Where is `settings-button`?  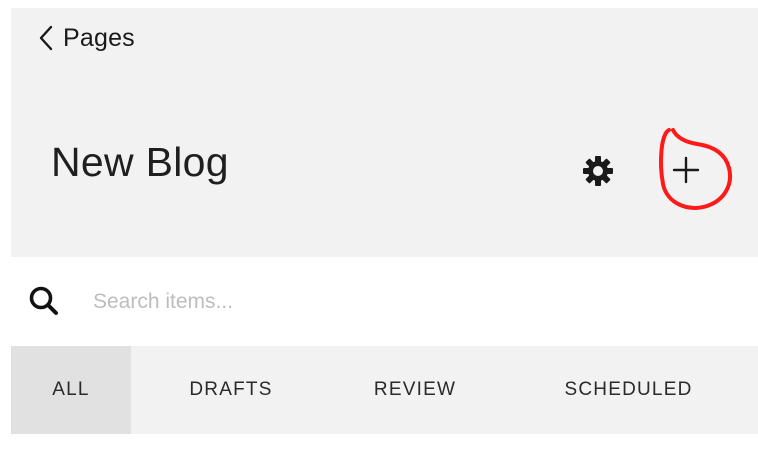
settings-button is located at coordinates (598, 171).